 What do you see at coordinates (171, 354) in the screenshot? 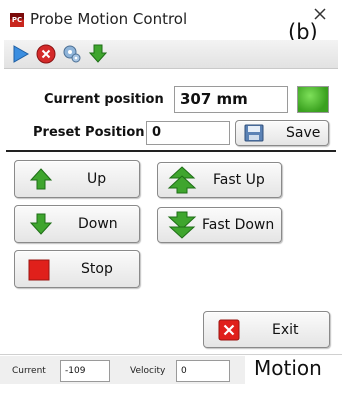
I see `separator-line` at bounding box center [171, 354].